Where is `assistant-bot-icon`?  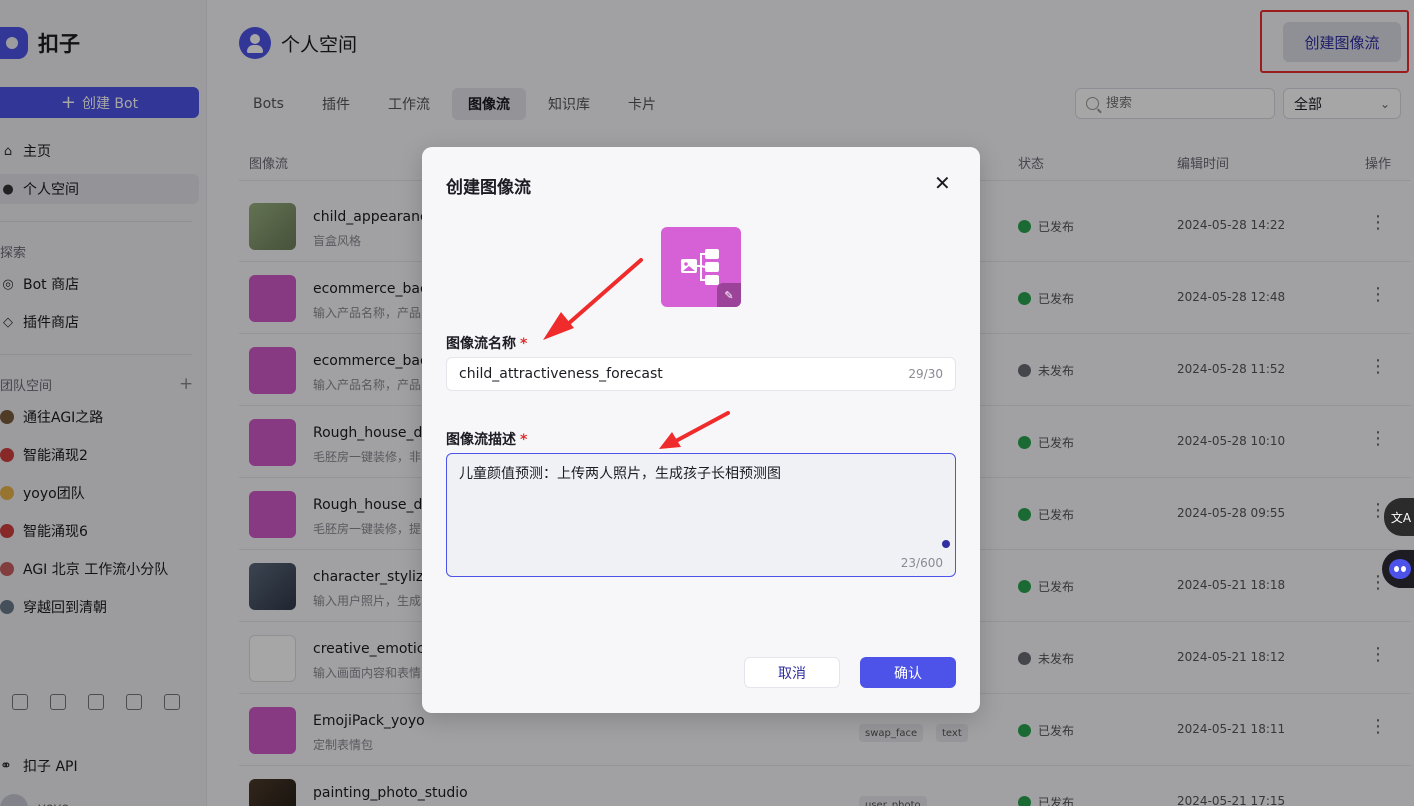 assistant-bot-icon is located at coordinates (1398, 569).